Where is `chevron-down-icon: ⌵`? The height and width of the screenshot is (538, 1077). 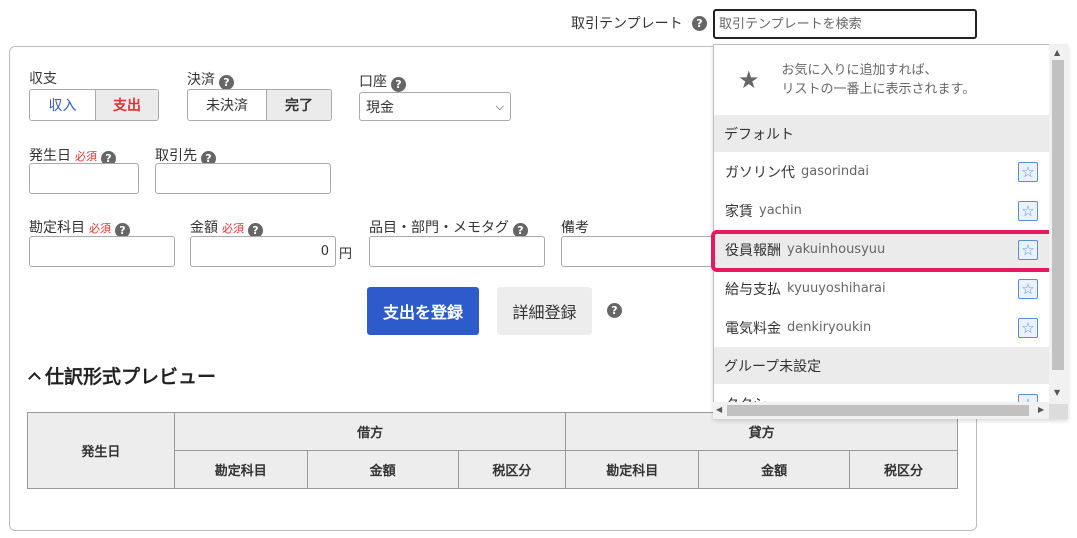
chevron-down-icon: ⌵ is located at coordinates (499, 106).